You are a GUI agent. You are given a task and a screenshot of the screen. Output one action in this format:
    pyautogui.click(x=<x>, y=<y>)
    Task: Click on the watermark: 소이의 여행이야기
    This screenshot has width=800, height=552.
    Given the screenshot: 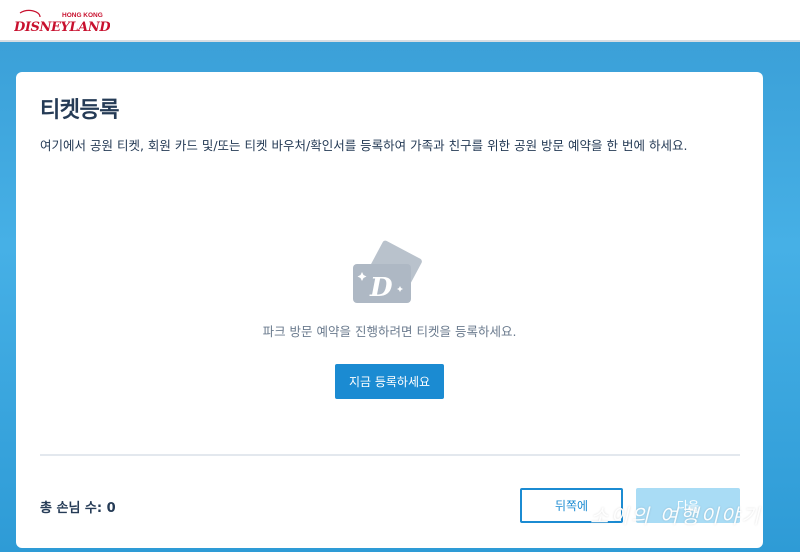 What is the action you would take?
    pyautogui.click(x=676, y=516)
    